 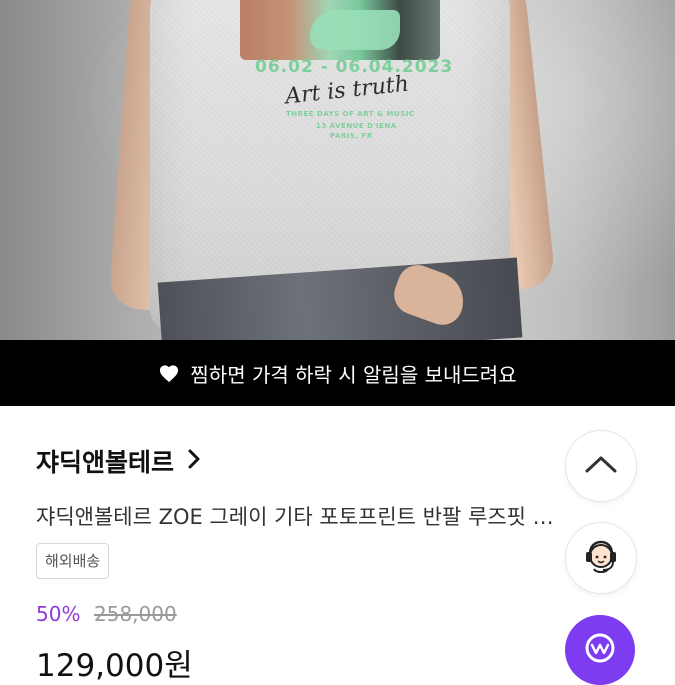 I want to click on print-line-3: PARIS, FR, so click(x=351, y=136).